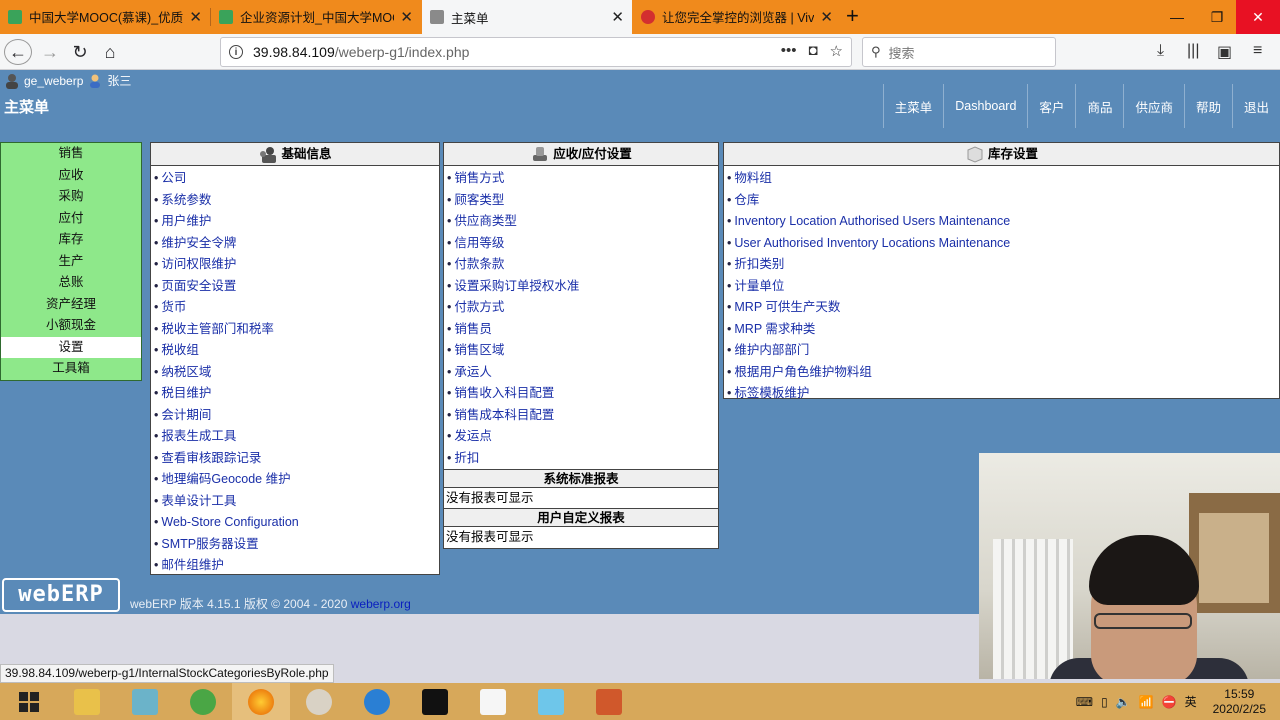 The height and width of the screenshot is (720, 1280). Describe the element at coordinates (771, 350) in the screenshot. I see `menu-link-label: 维护内部部门` at that location.